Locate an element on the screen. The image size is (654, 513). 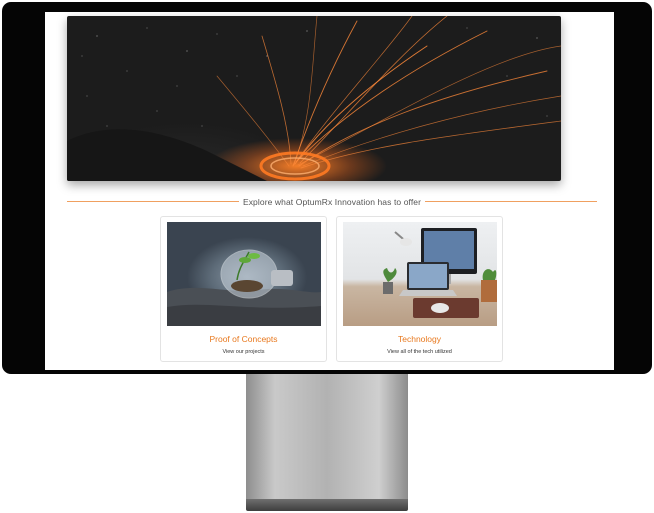
card-subtitle: View all of the tech utilized is located at coordinates (419, 352).